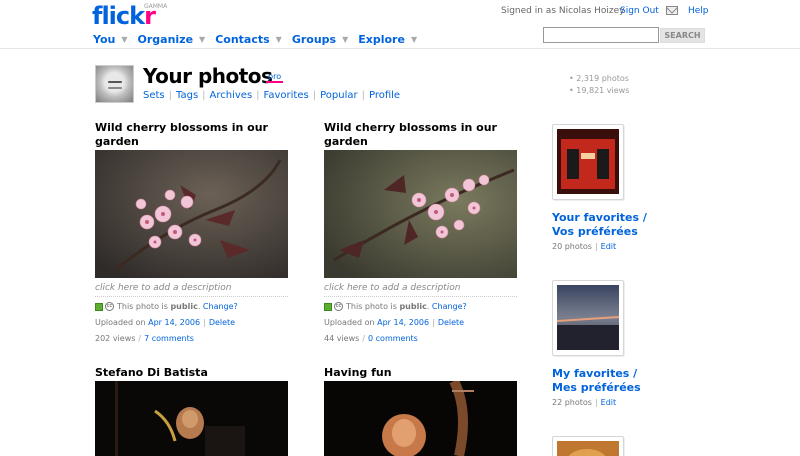  Describe the element at coordinates (384, 95) in the screenshot. I see `subnav-profile: Profile` at that location.